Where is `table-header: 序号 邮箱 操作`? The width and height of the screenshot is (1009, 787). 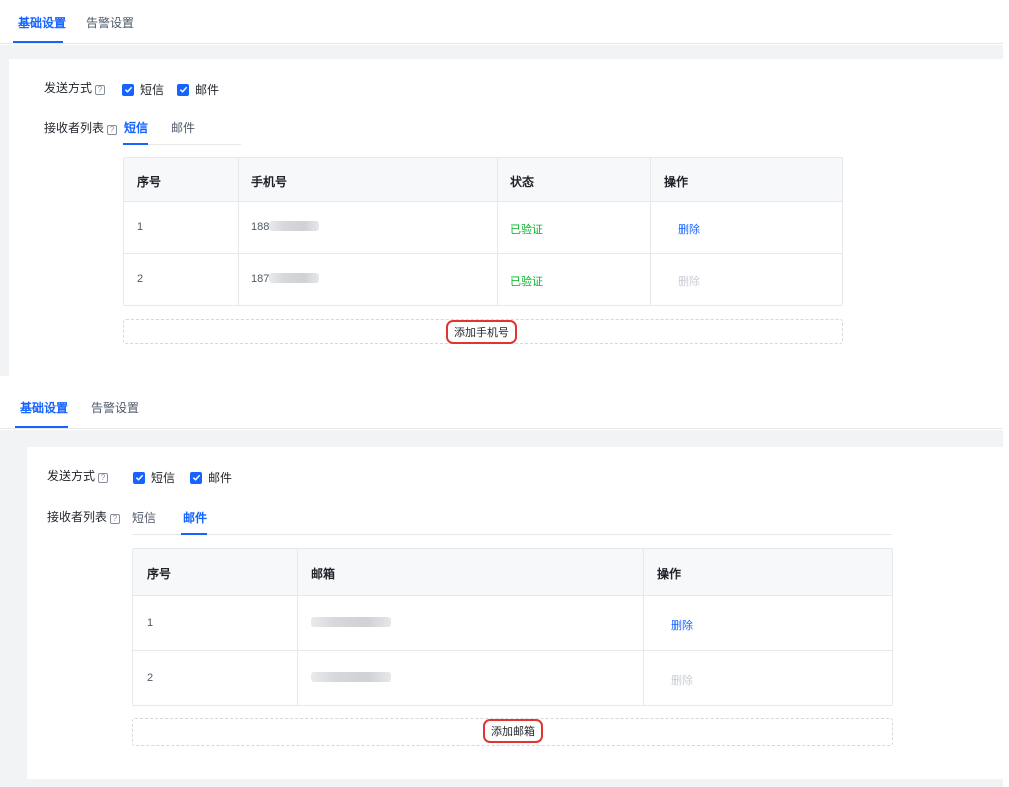 table-header: 序号 邮箱 操作 is located at coordinates (512, 572).